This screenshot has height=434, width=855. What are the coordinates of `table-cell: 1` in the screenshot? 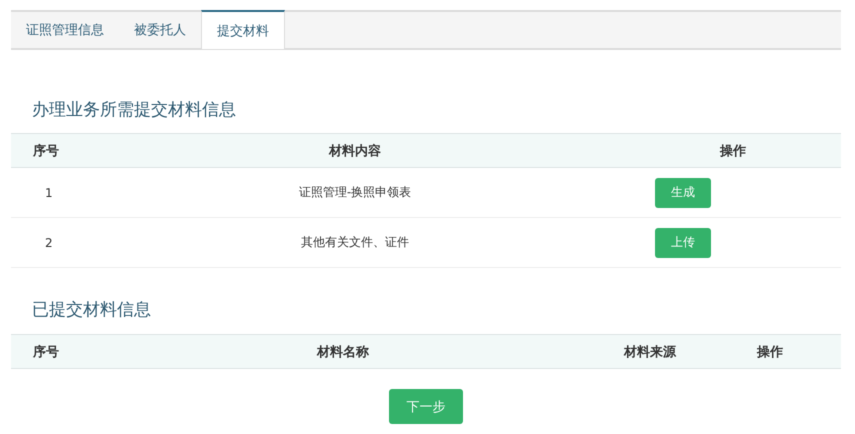 It's located at (49, 193).